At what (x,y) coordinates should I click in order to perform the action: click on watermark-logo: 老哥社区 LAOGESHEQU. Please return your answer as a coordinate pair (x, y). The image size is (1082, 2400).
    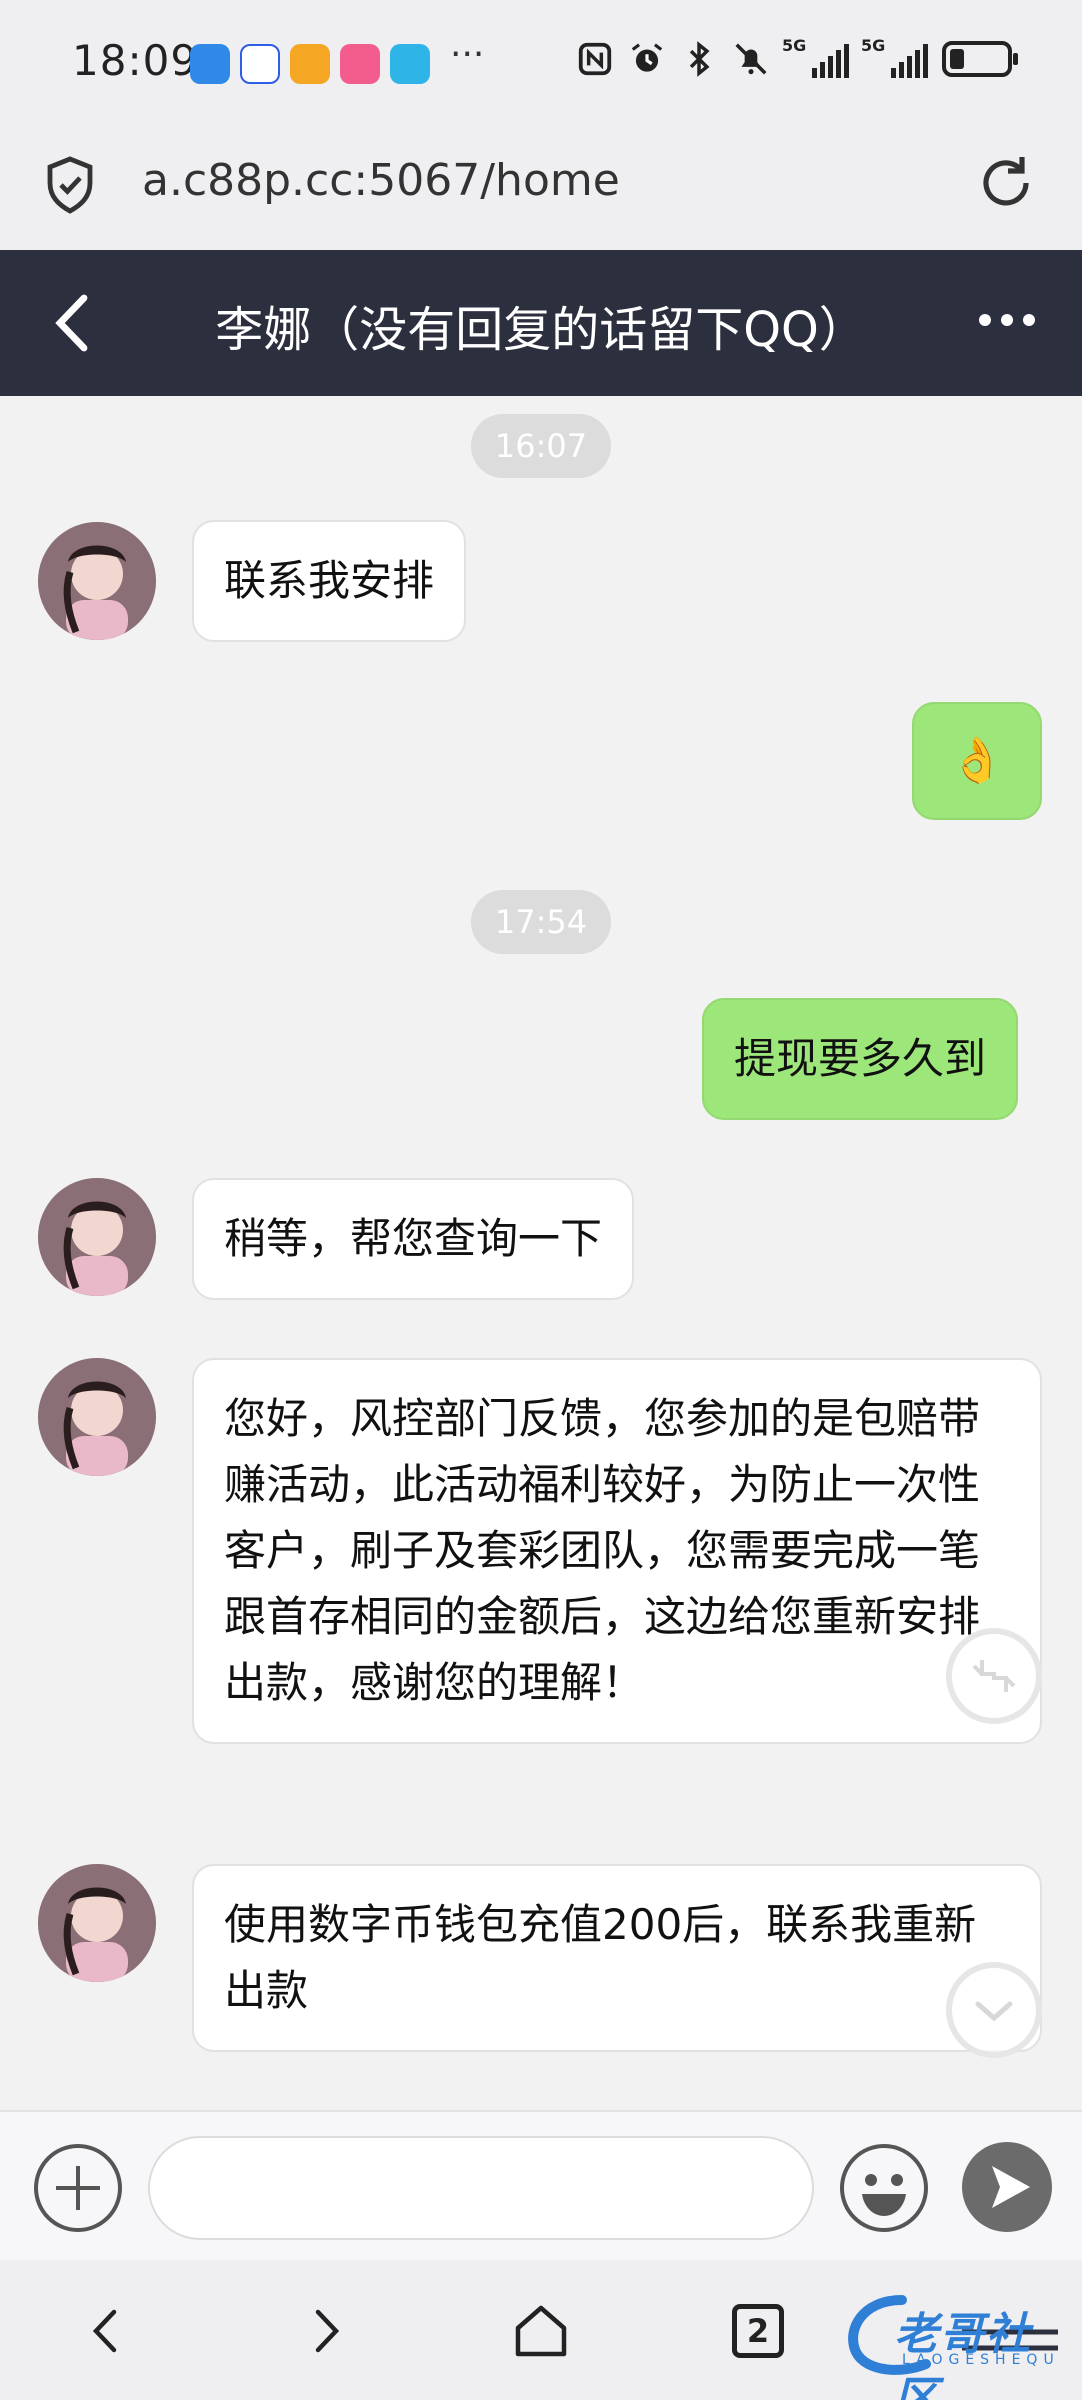
    Looking at the image, I should click on (957, 2345).